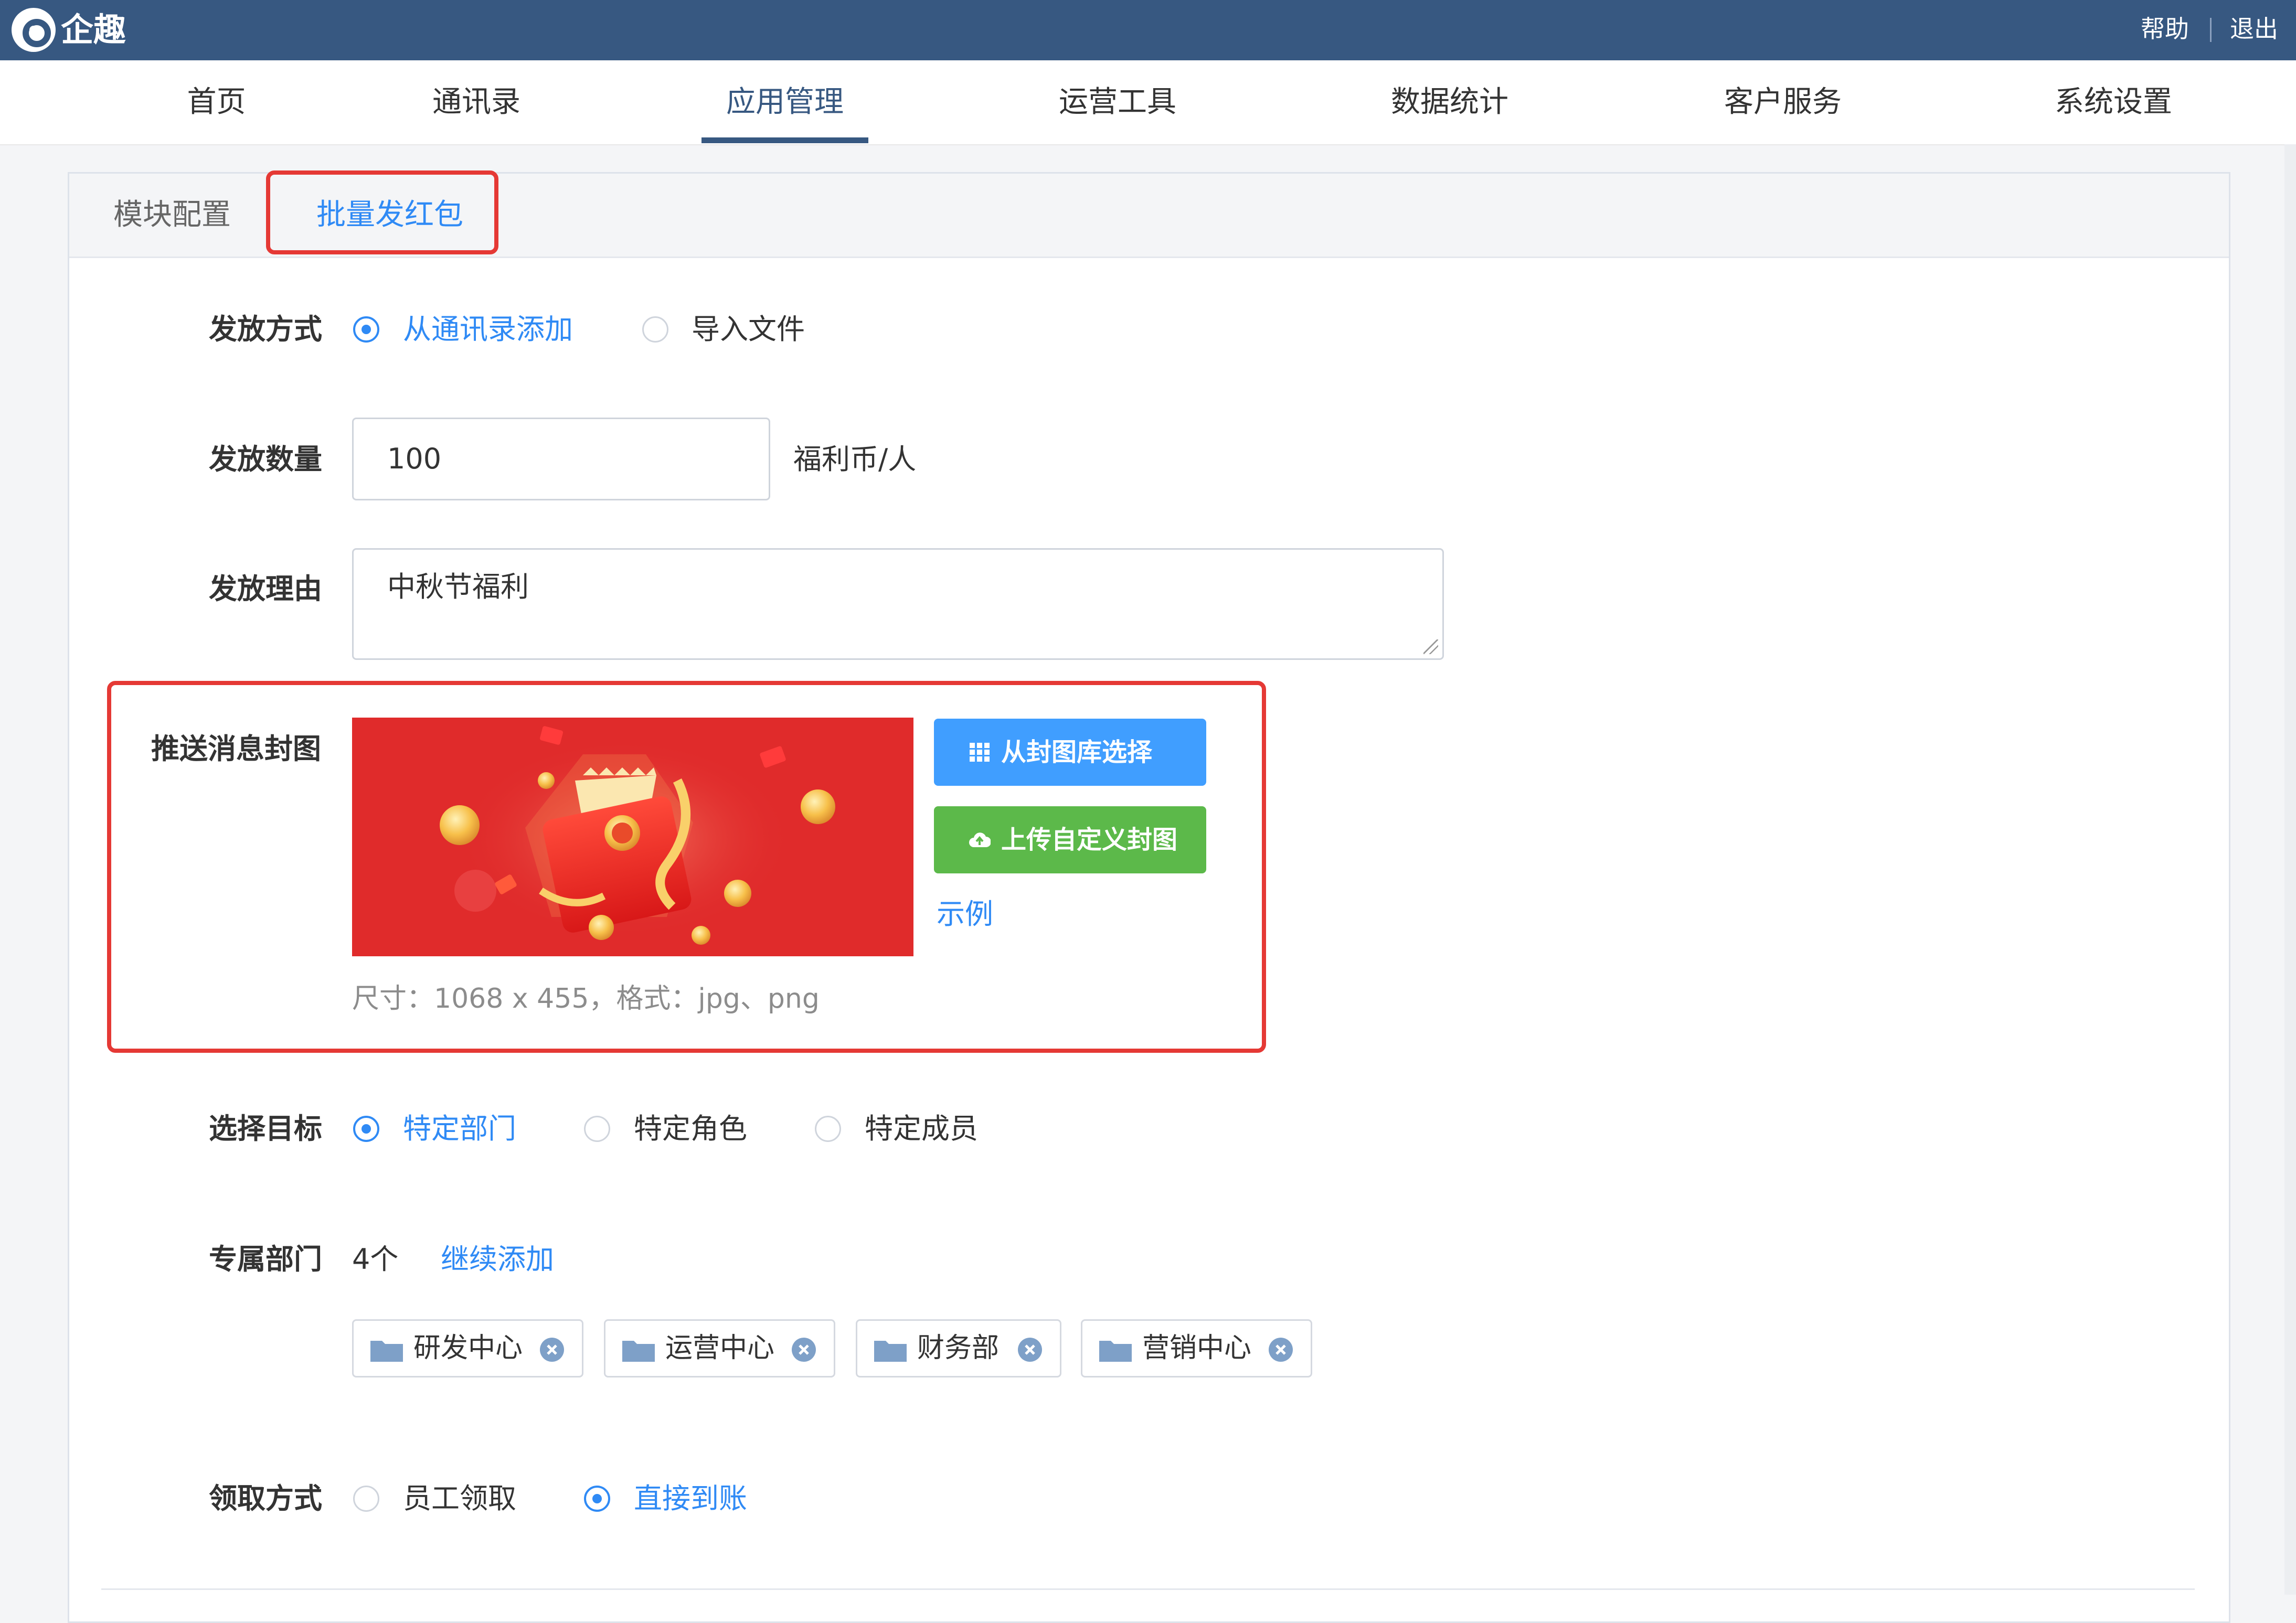 The width and height of the screenshot is (2296, 1623). Describe the element at coordinates (265, 1499) in the screenshot. I see `receive-label: 领取方式` at that location.